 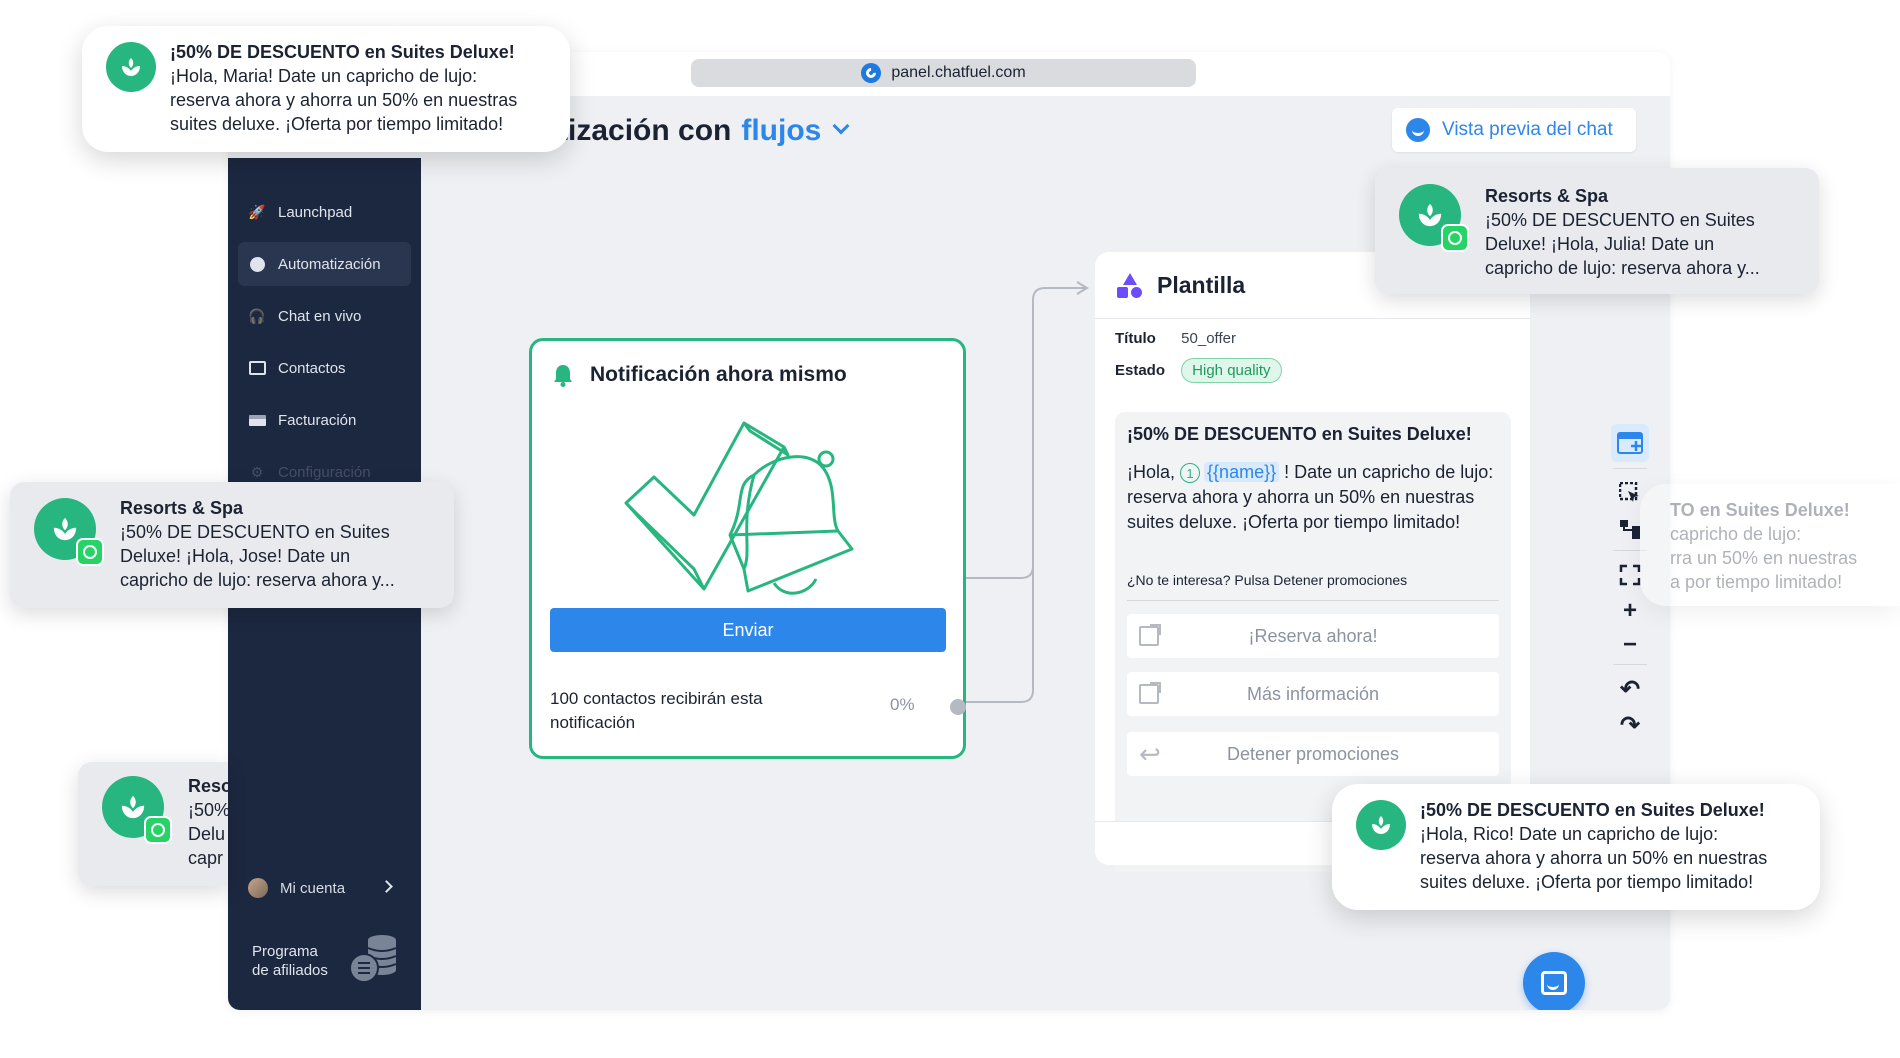 What do you see at coordinates (1630, 725) in the screenshot?
I see `redo-icon: ↷` at bounding box center [1630, 725].